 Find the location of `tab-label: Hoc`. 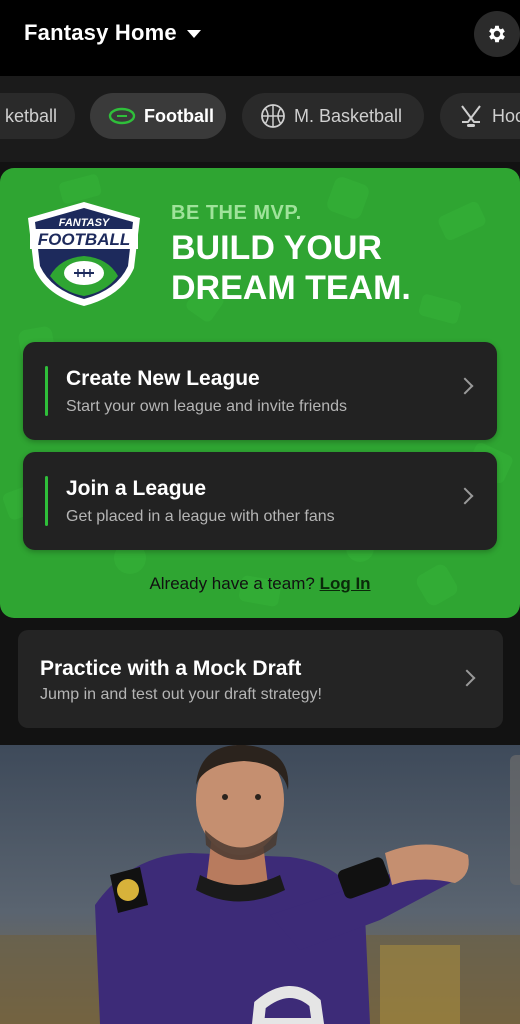

tab-label: Hoc is located at coordinates (506, 115).